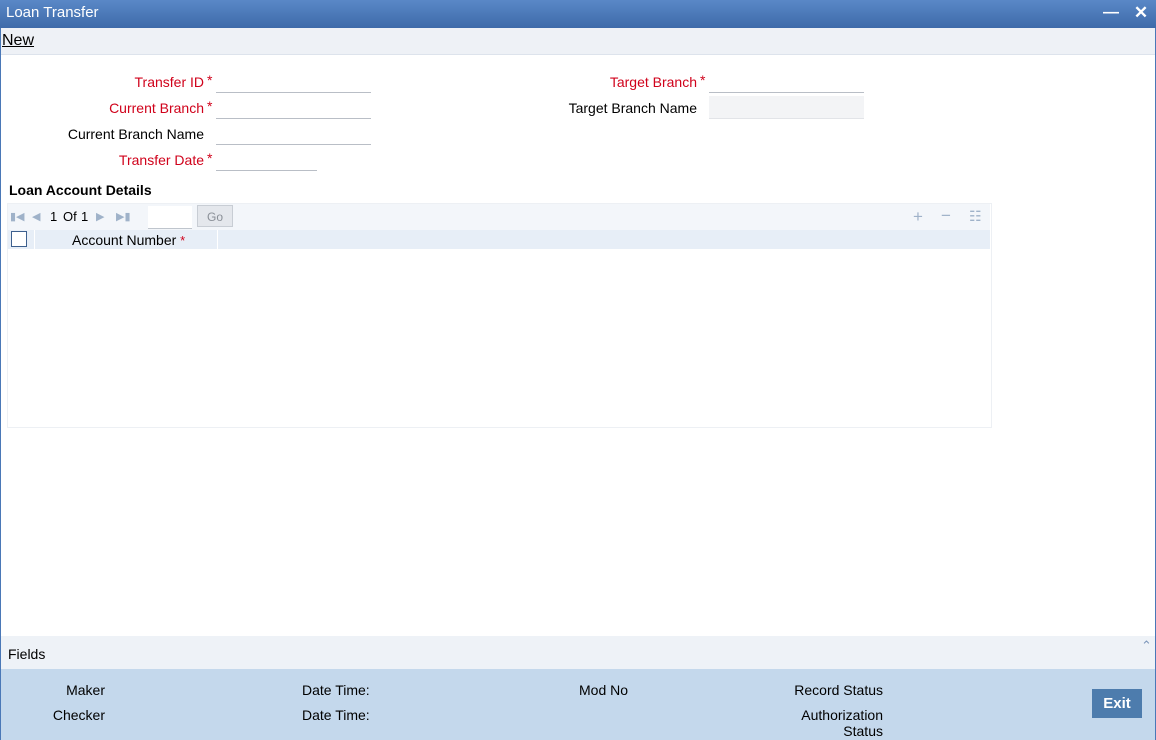 This screenshot has height=740, width=1156. Describe the element at coordinates (578, 41) in the screenshot. I see `toolbar` at that location.